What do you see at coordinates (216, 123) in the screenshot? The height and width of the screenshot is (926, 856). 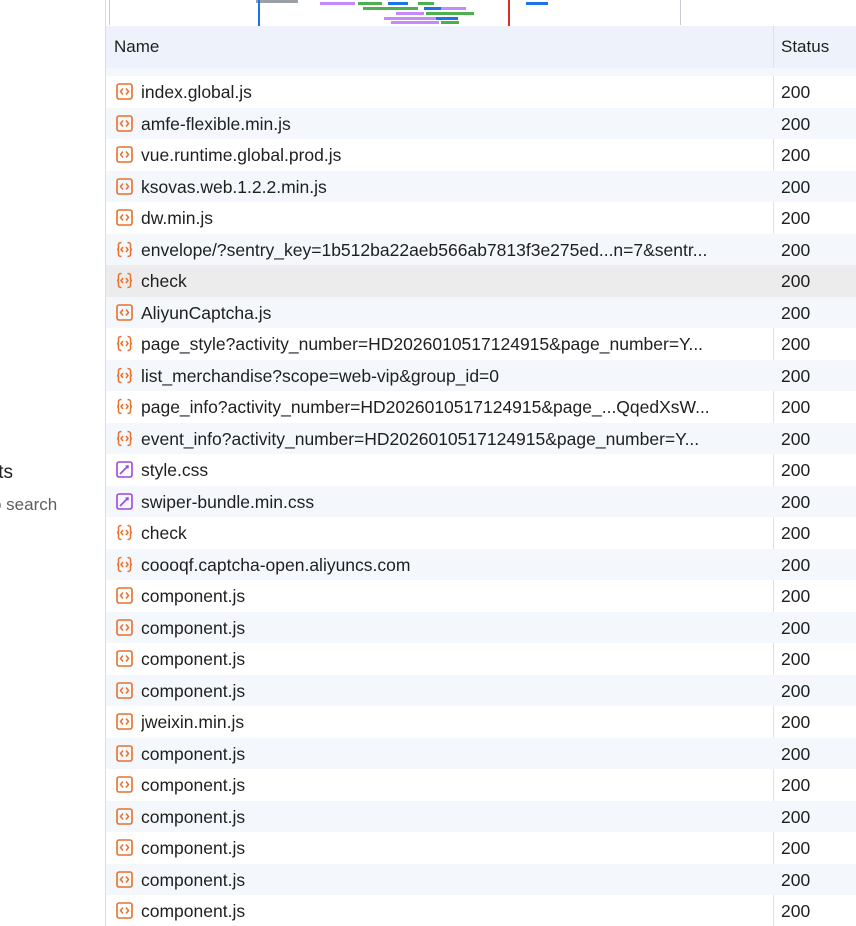 I see `request-name: amfe-flexible.min.js` at bounding box center [216, 123].